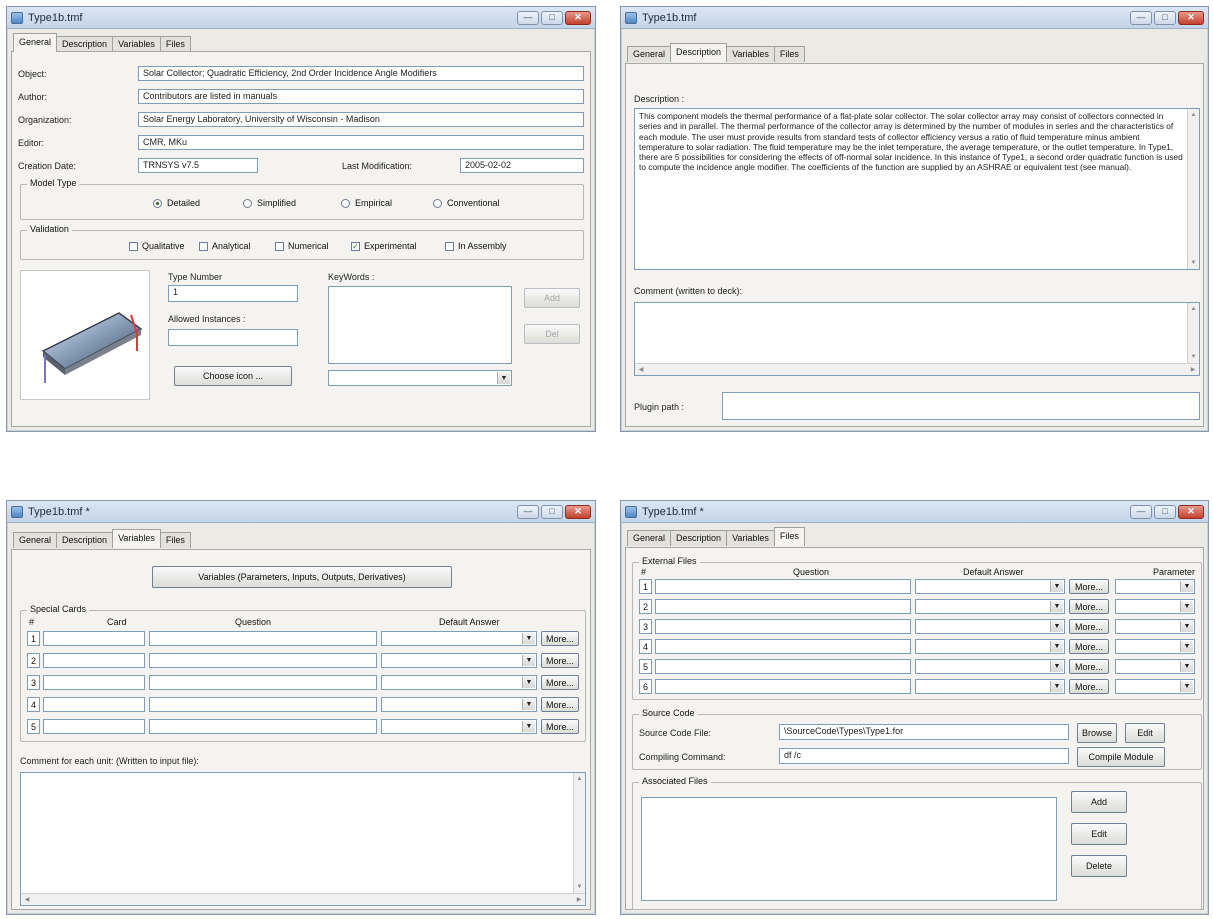 The height and width of the screenshot is (919, 1213). I want to click on check-analytical: Analytical, so click(225, 246).